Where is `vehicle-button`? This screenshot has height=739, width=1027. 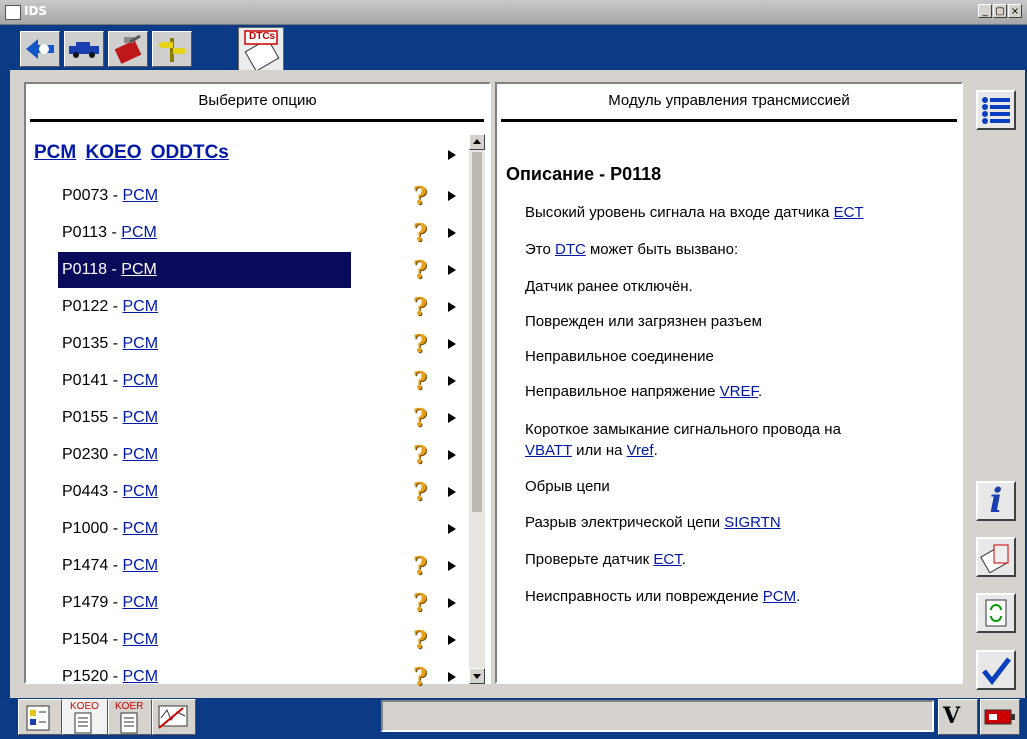 vehicle-button is located at coordinates (84, 49).